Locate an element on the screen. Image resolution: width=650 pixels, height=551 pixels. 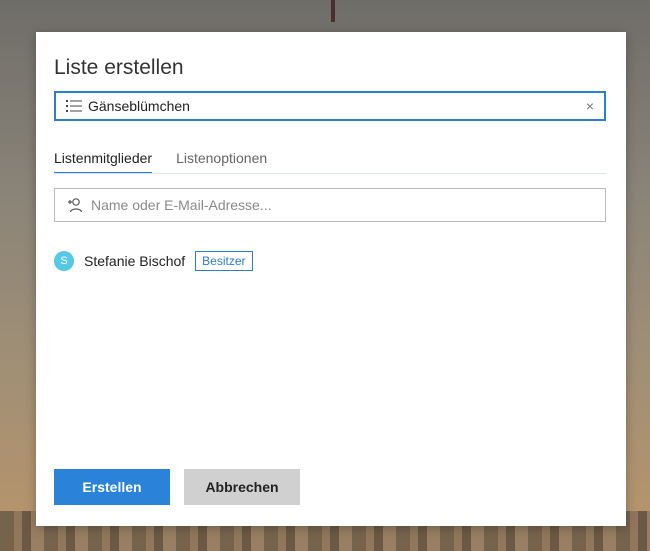
background-tower is located at coordinates (333, 11).